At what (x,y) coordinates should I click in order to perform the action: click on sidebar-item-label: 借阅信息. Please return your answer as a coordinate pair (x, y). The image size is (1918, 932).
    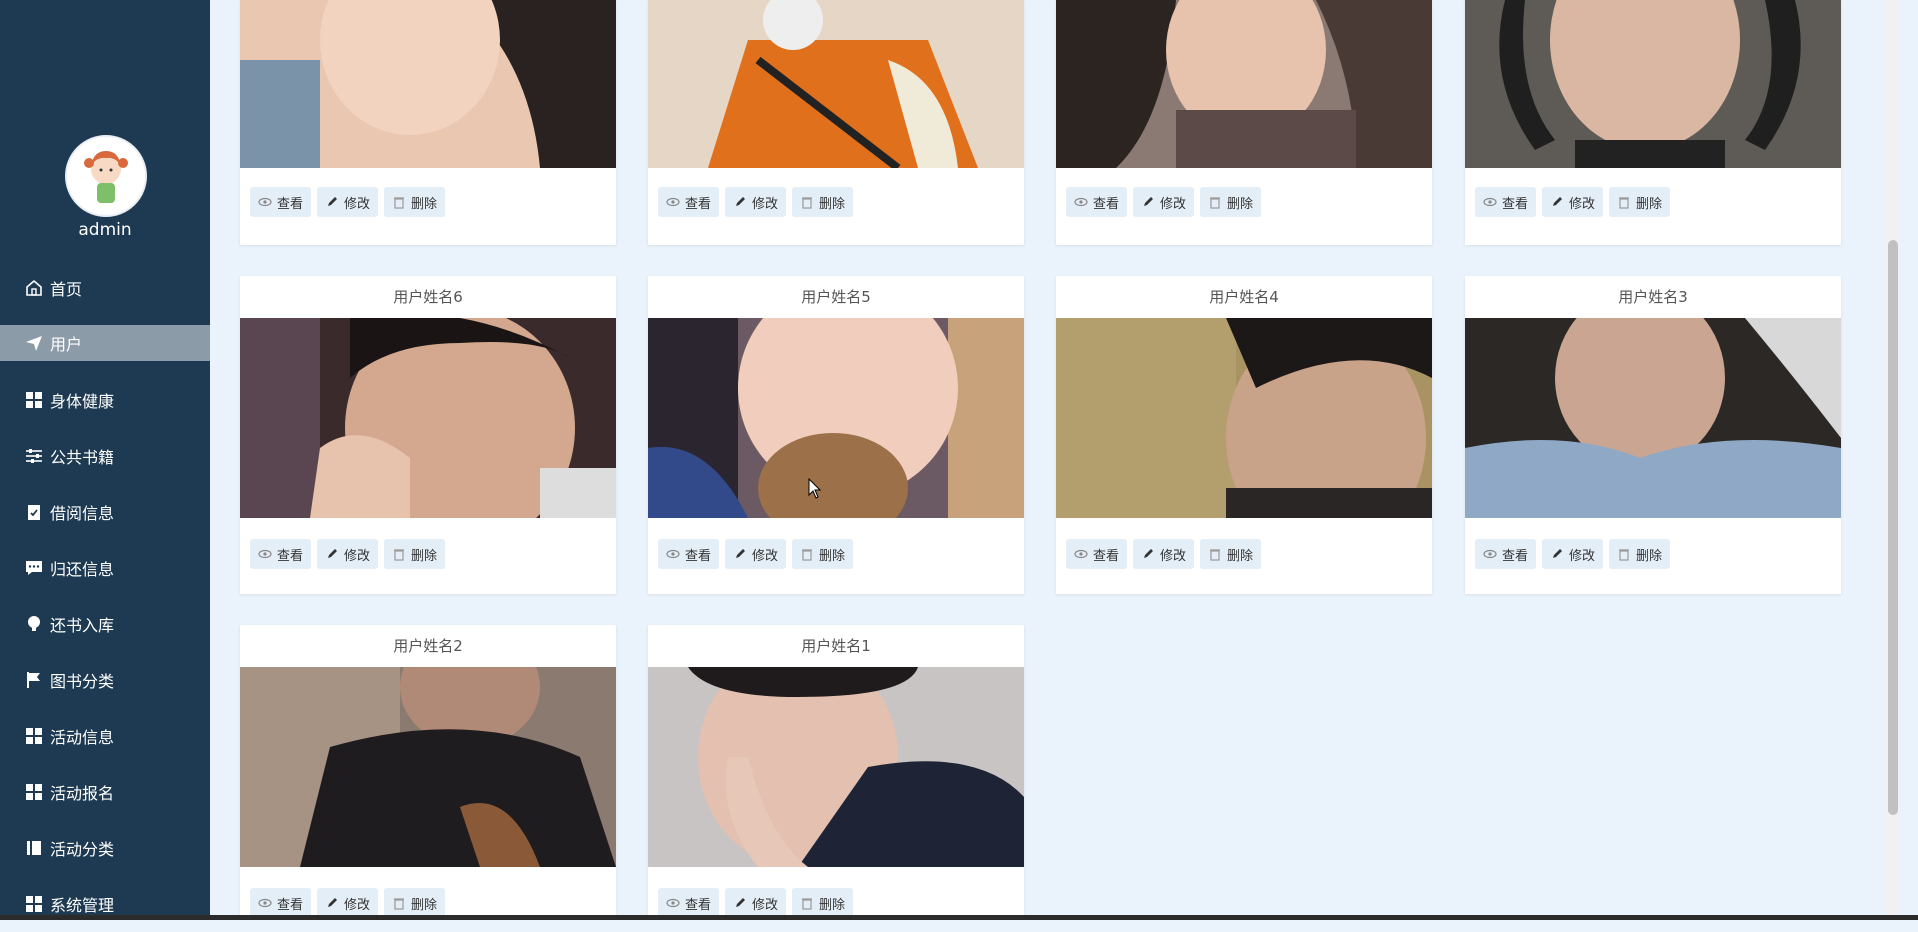
    Looking at the image, I should click on (82, 513).